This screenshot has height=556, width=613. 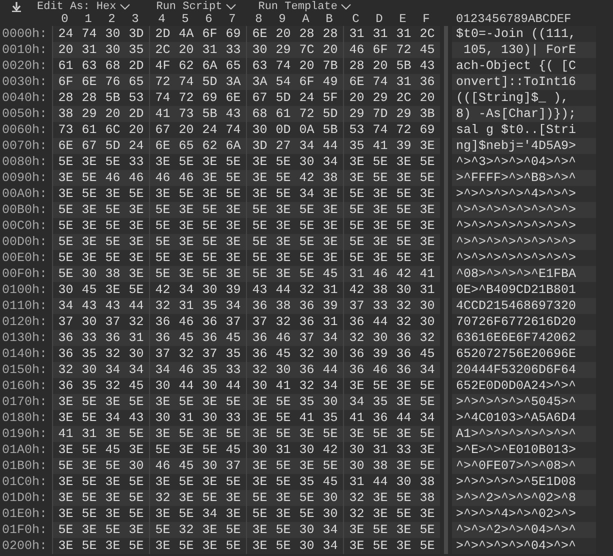 I want to click on hex-byte: 30, so click(x=209, y=466).